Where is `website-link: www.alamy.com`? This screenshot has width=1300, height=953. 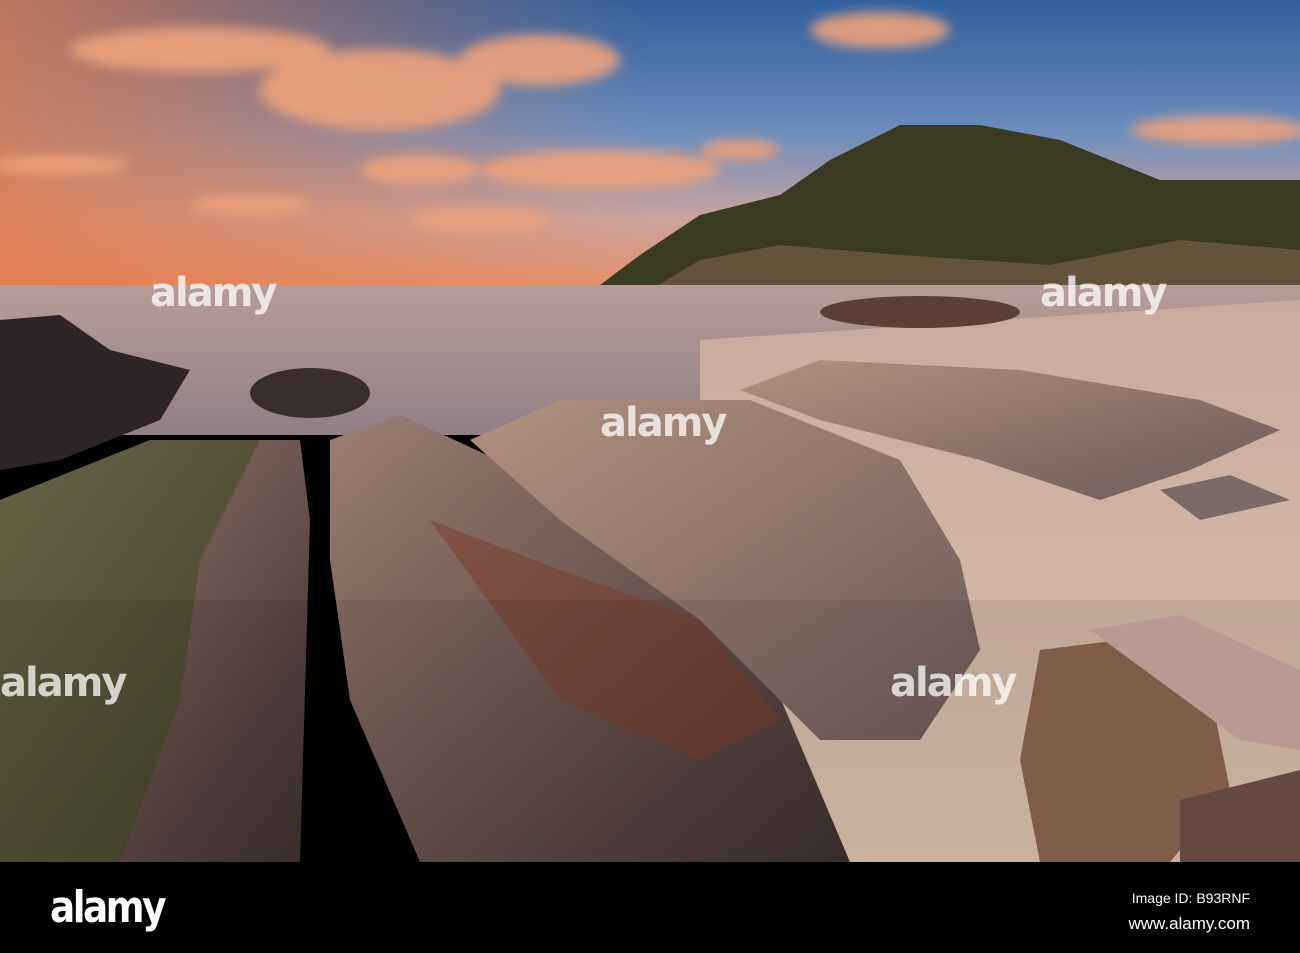 website-link: www.alamy.com is located at coordinates (1189, 924).